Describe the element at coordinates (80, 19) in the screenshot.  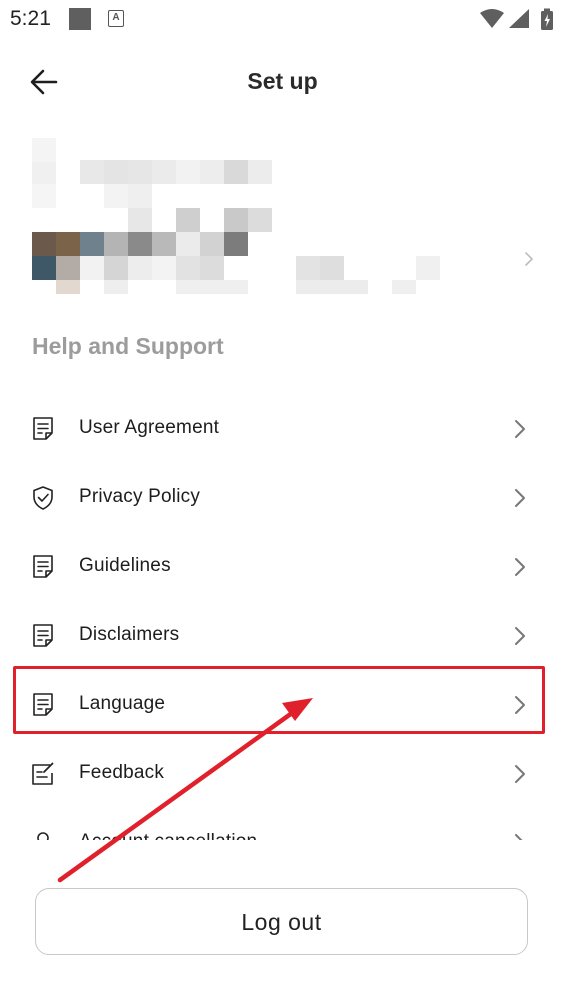
I see `notification-icon` at that location.